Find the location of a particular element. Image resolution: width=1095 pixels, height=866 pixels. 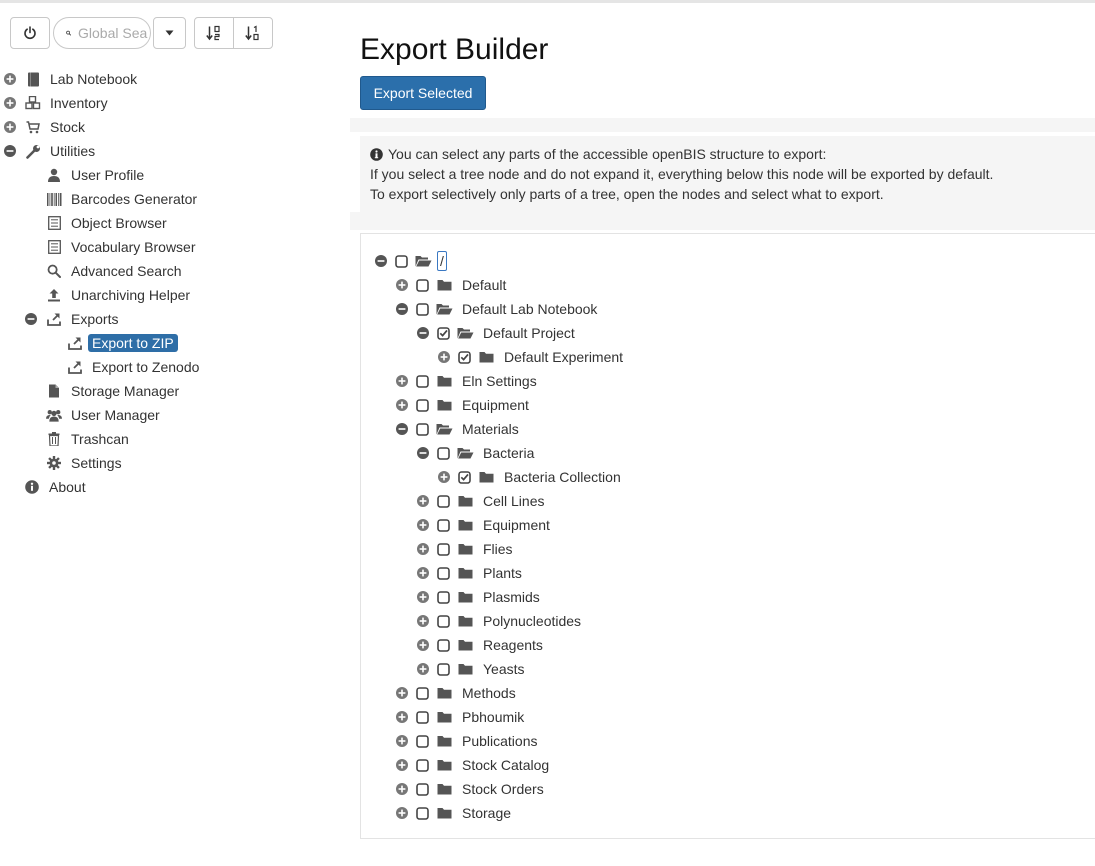

tree-node: Default is located at coordinates (450, 285).